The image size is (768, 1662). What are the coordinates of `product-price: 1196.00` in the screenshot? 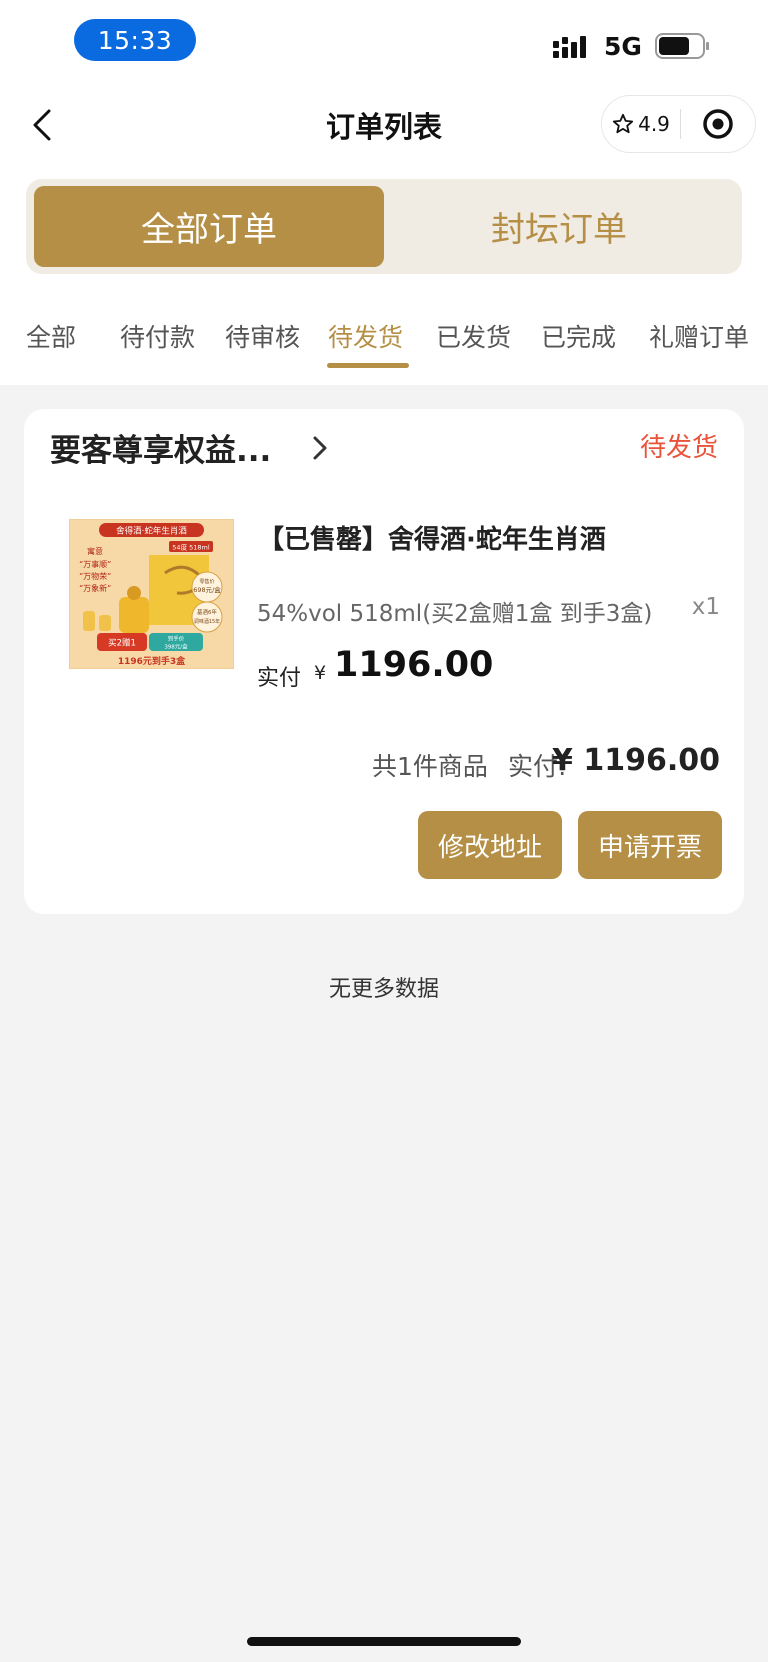 It's located at (414, 665).